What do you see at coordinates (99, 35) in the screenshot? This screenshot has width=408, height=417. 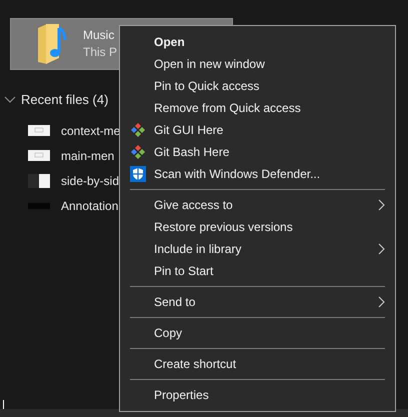 I see `folder-name: Music` at bounding box center [99, 35].